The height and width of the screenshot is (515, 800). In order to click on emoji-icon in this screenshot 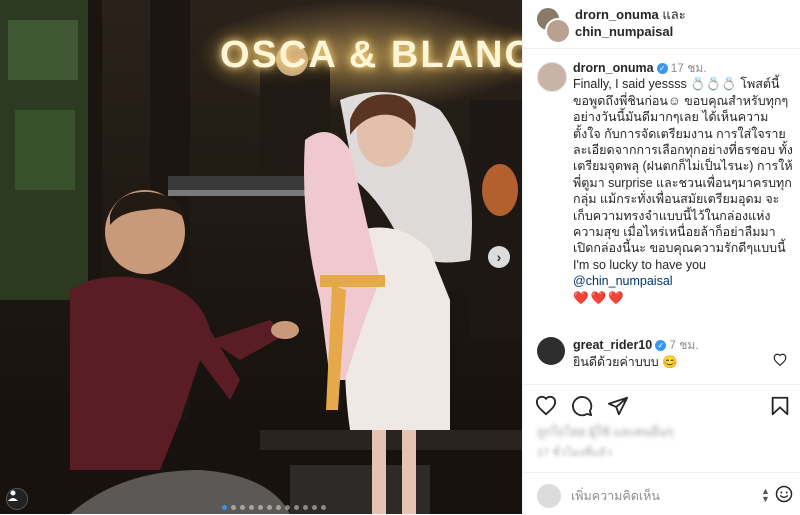, I will do `click(784, 494)`.